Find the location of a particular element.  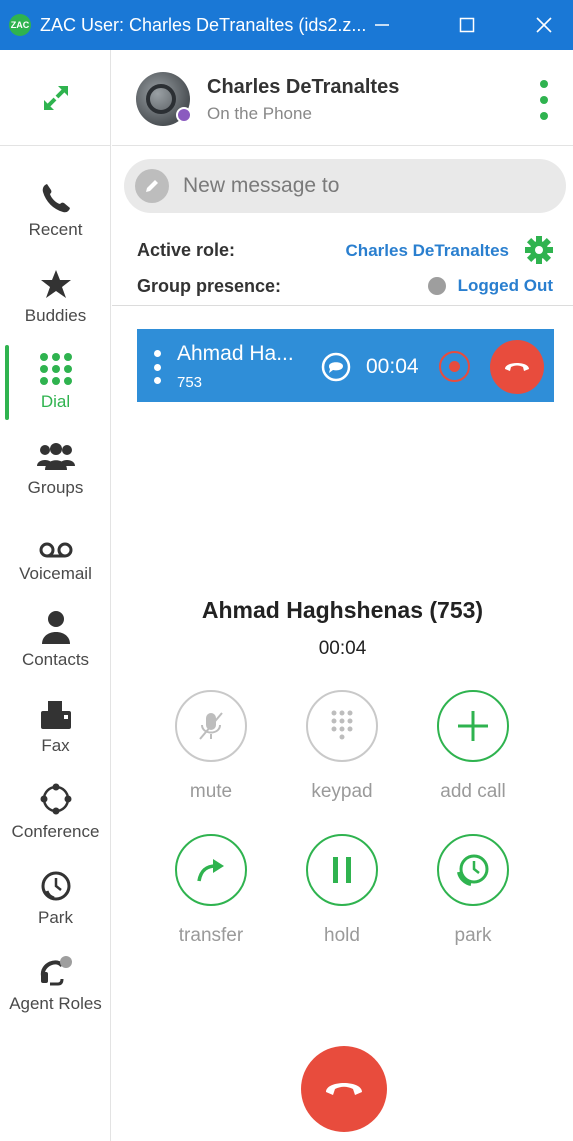

sidebar-item-contacts: Contacts is located at coordinates (55, 647).